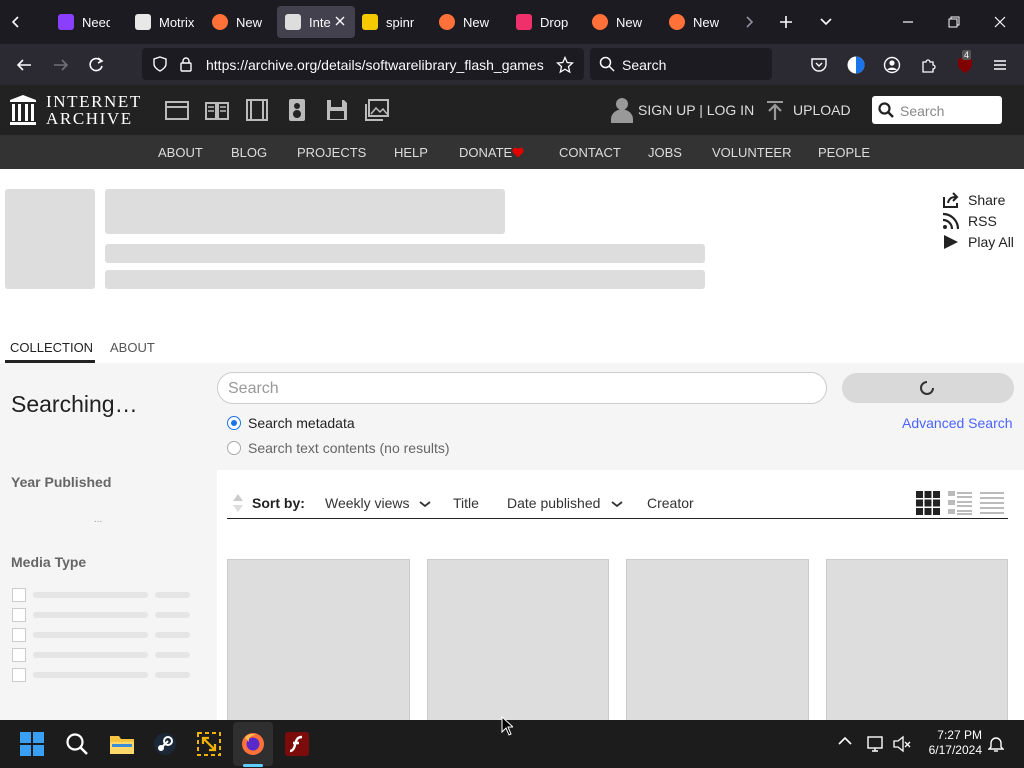 This screenshot has height=768, width=1024. I want to click on extensions-puzzle-icon, so click(929, 65).